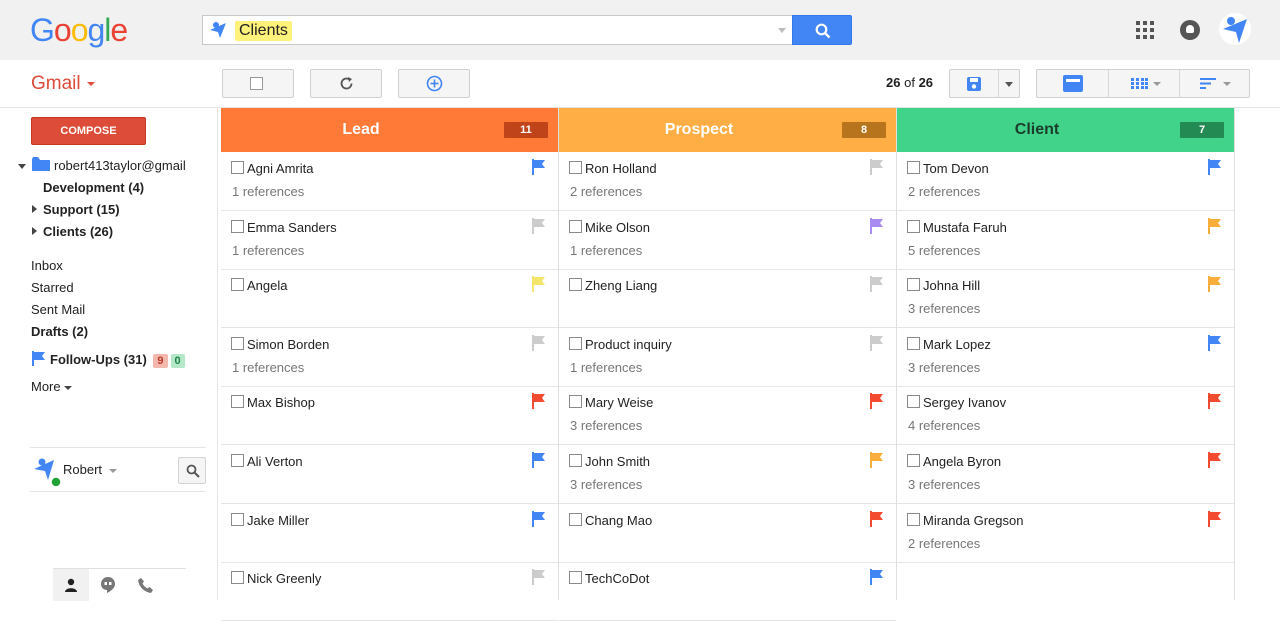 This screenshot has height=621, width=1280. What do you see at coordinates (34, 209) in the screenshot?
I see `expand-support-icon` at bounding box center [34, 209].